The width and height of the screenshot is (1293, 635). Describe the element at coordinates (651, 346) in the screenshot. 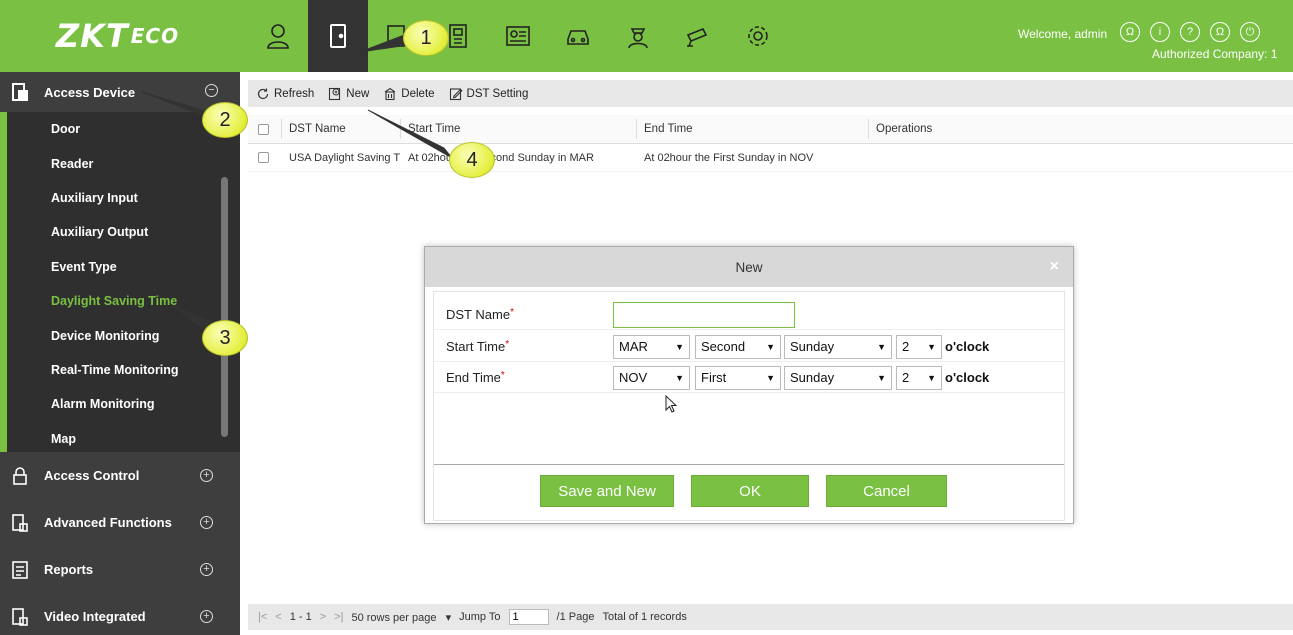

I see `start-month-select: MAR ▼` at that location.